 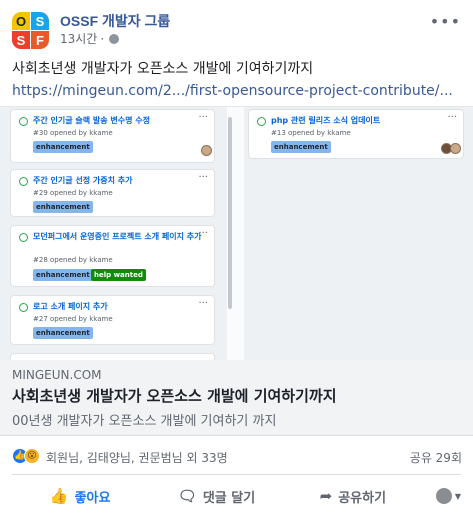 I want to click on share-icon: ➦, so click(x=326, y=496).